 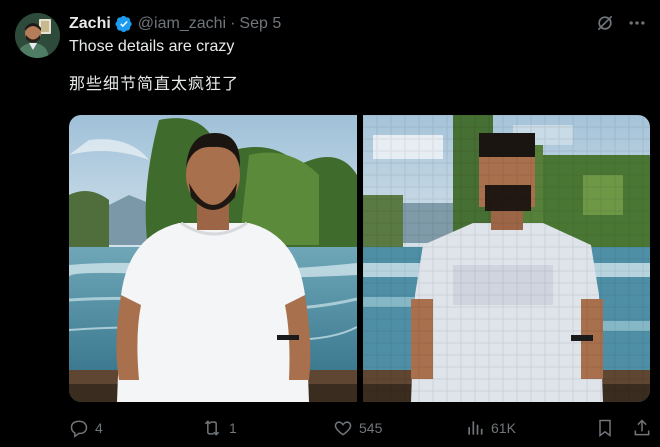 I want to click on handle: @iam_zachi, so click(x=182, y=24).